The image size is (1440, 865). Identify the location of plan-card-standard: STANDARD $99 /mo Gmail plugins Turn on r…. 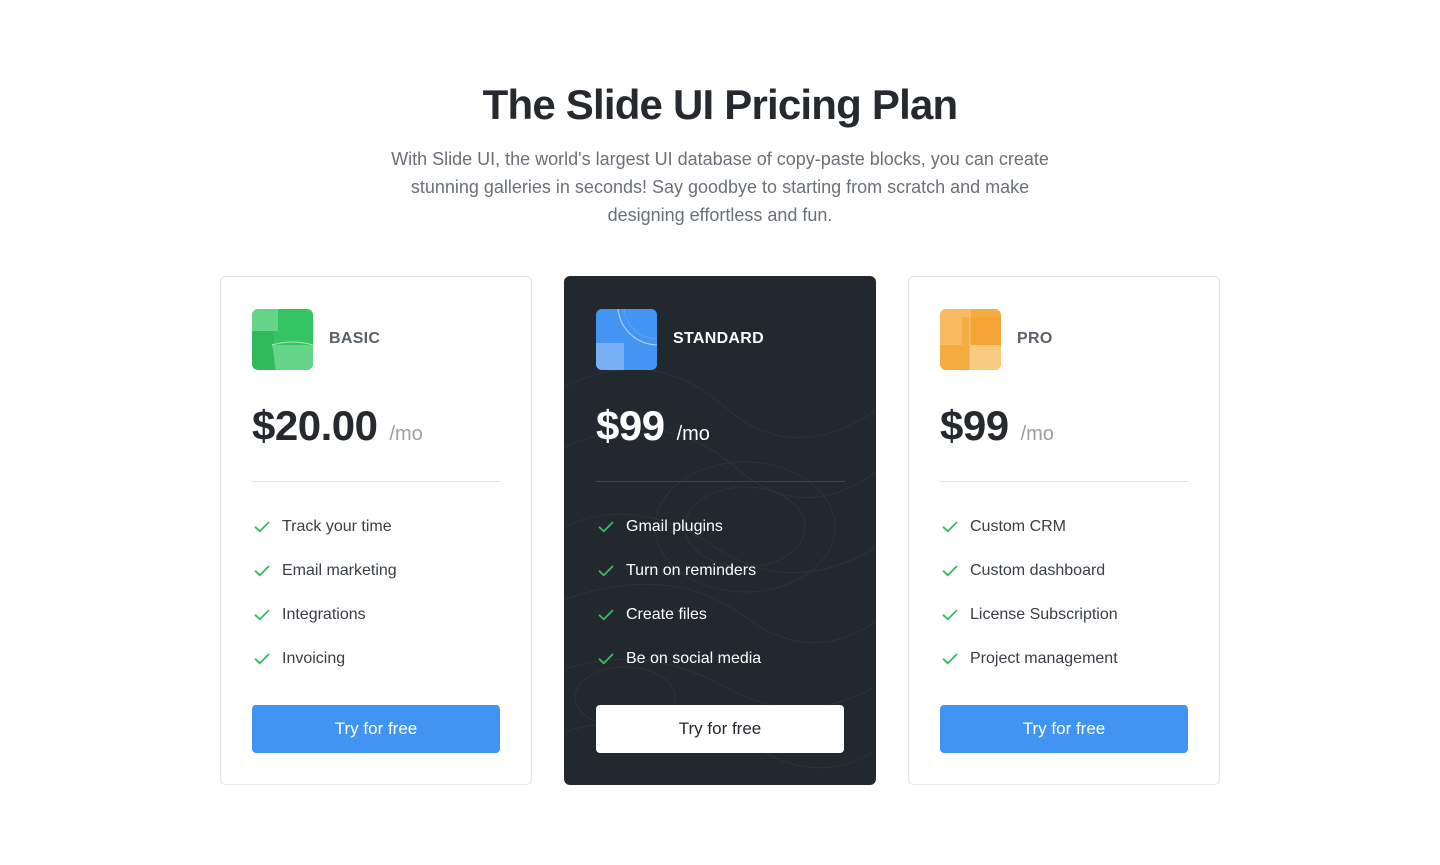
(720, 530).